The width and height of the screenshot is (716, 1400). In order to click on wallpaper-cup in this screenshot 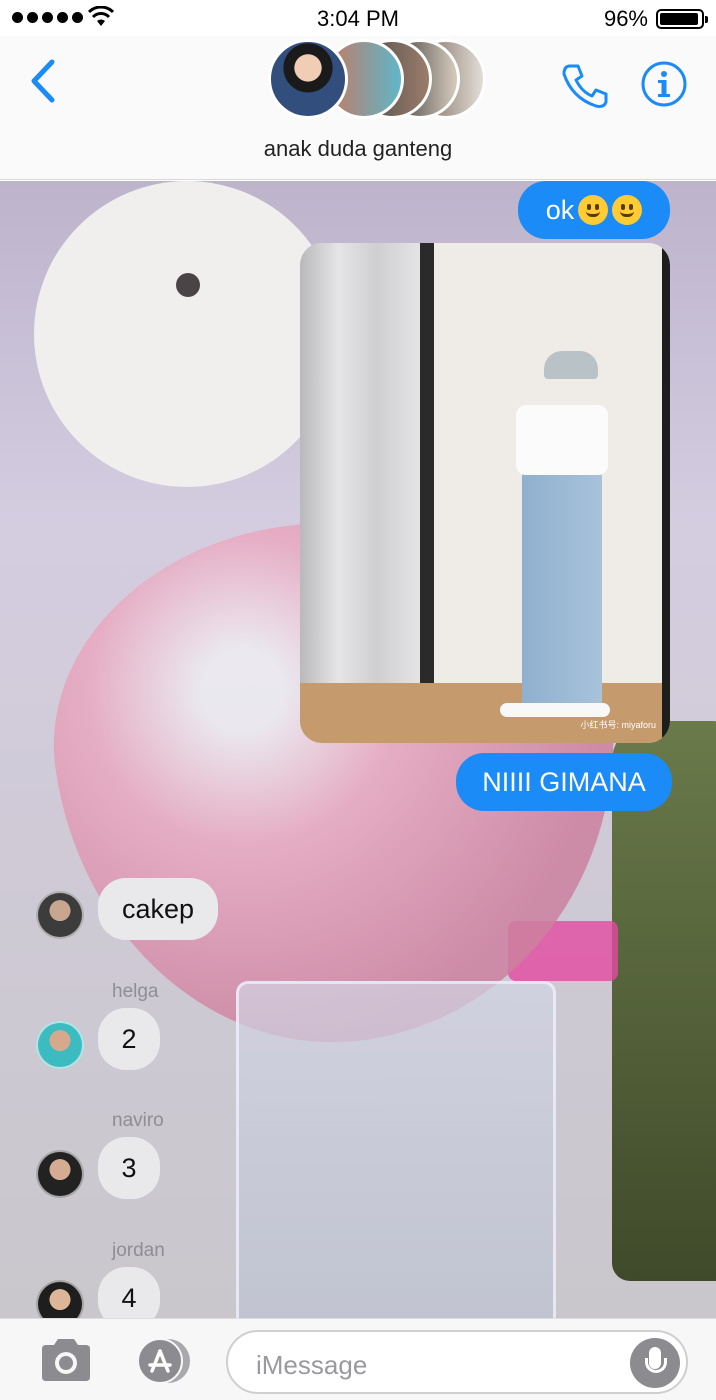, I will do `click(396, 1149)`.